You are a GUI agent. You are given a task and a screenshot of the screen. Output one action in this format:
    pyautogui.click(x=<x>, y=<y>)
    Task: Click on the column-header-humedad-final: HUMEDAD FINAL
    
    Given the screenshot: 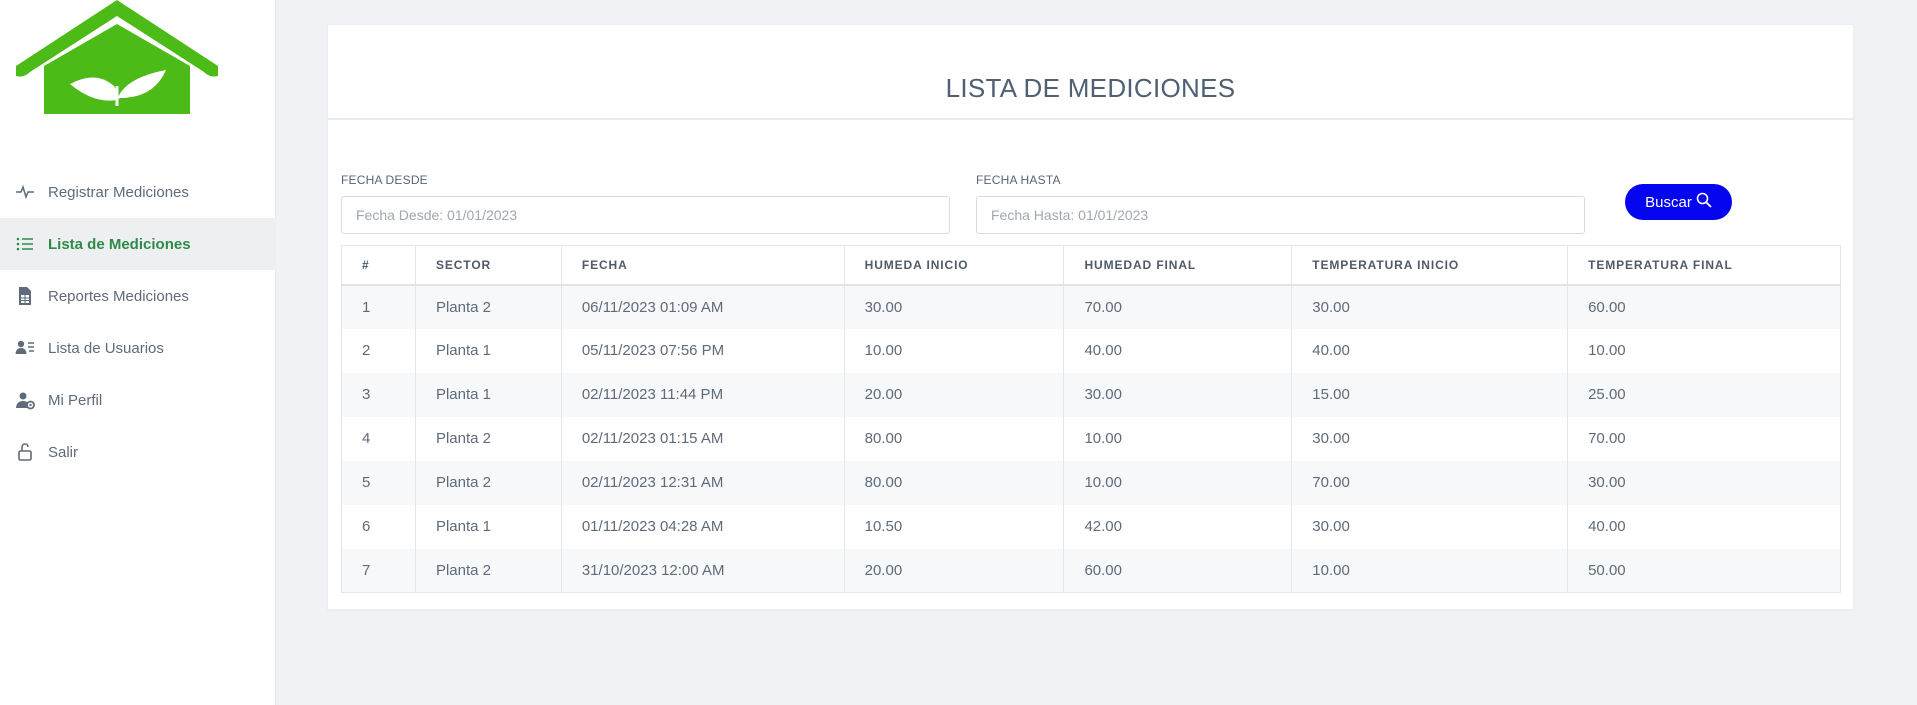 What is the action you would take?
    pyautogui.click(x=1178, y=265)
    